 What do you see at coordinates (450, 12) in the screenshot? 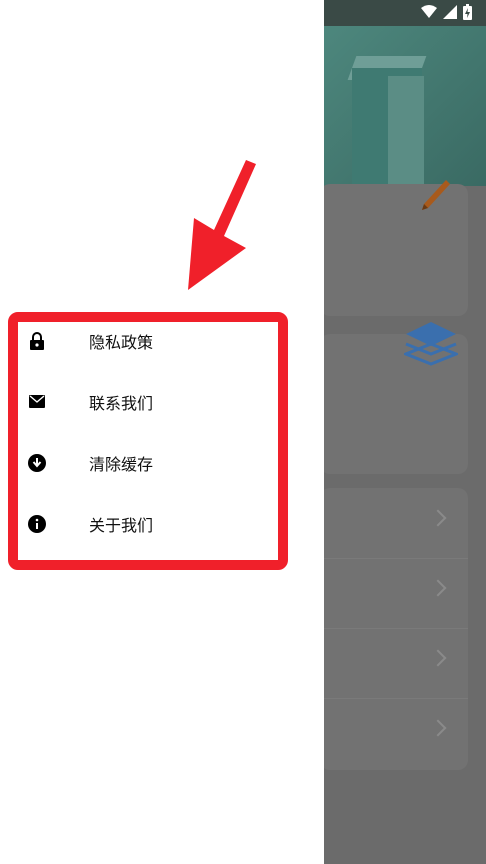
I see `signal-icon` at bounding box center [450, 12].